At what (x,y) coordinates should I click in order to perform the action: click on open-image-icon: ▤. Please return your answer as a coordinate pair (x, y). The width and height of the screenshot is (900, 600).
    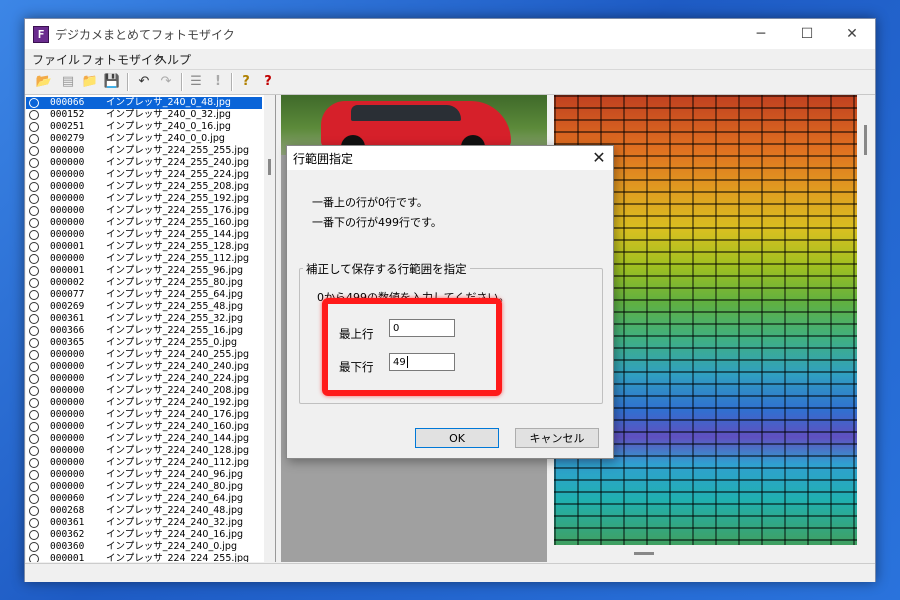
    Looking at the image, I should click on (68, 82).